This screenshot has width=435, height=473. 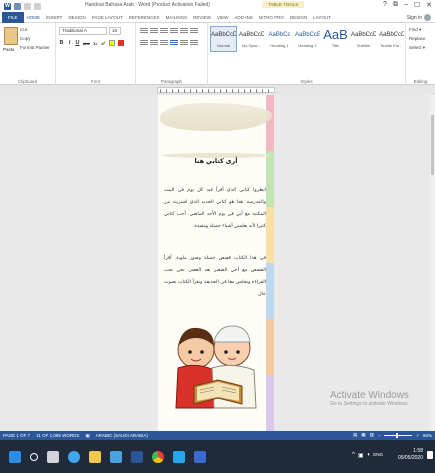 I want to click on word-document-icon, so click(x=200, y=456).